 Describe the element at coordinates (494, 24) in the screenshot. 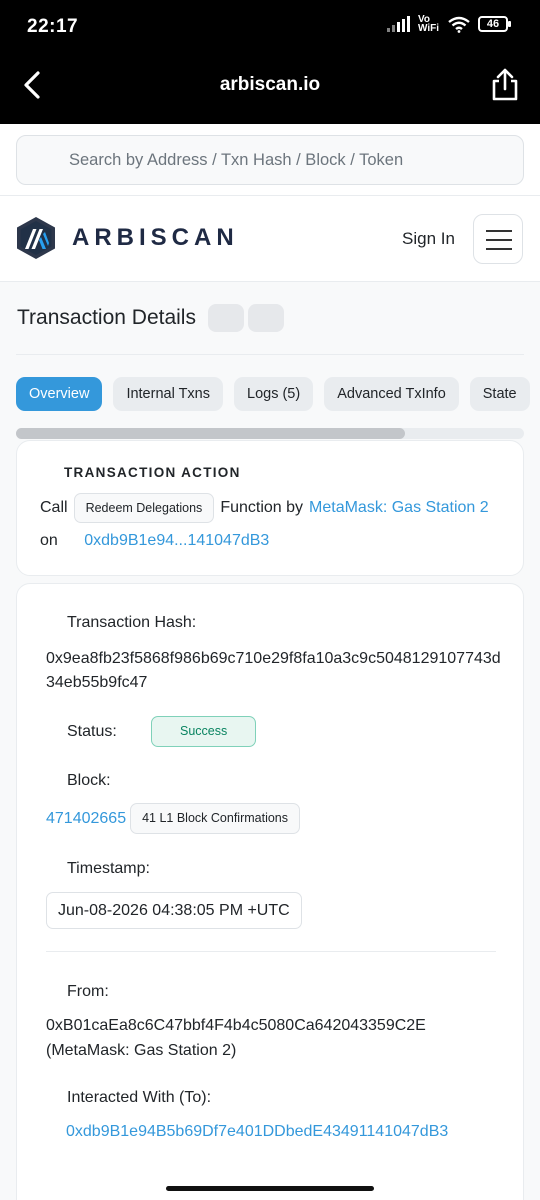

I see `battery-icon: 46` at that location.